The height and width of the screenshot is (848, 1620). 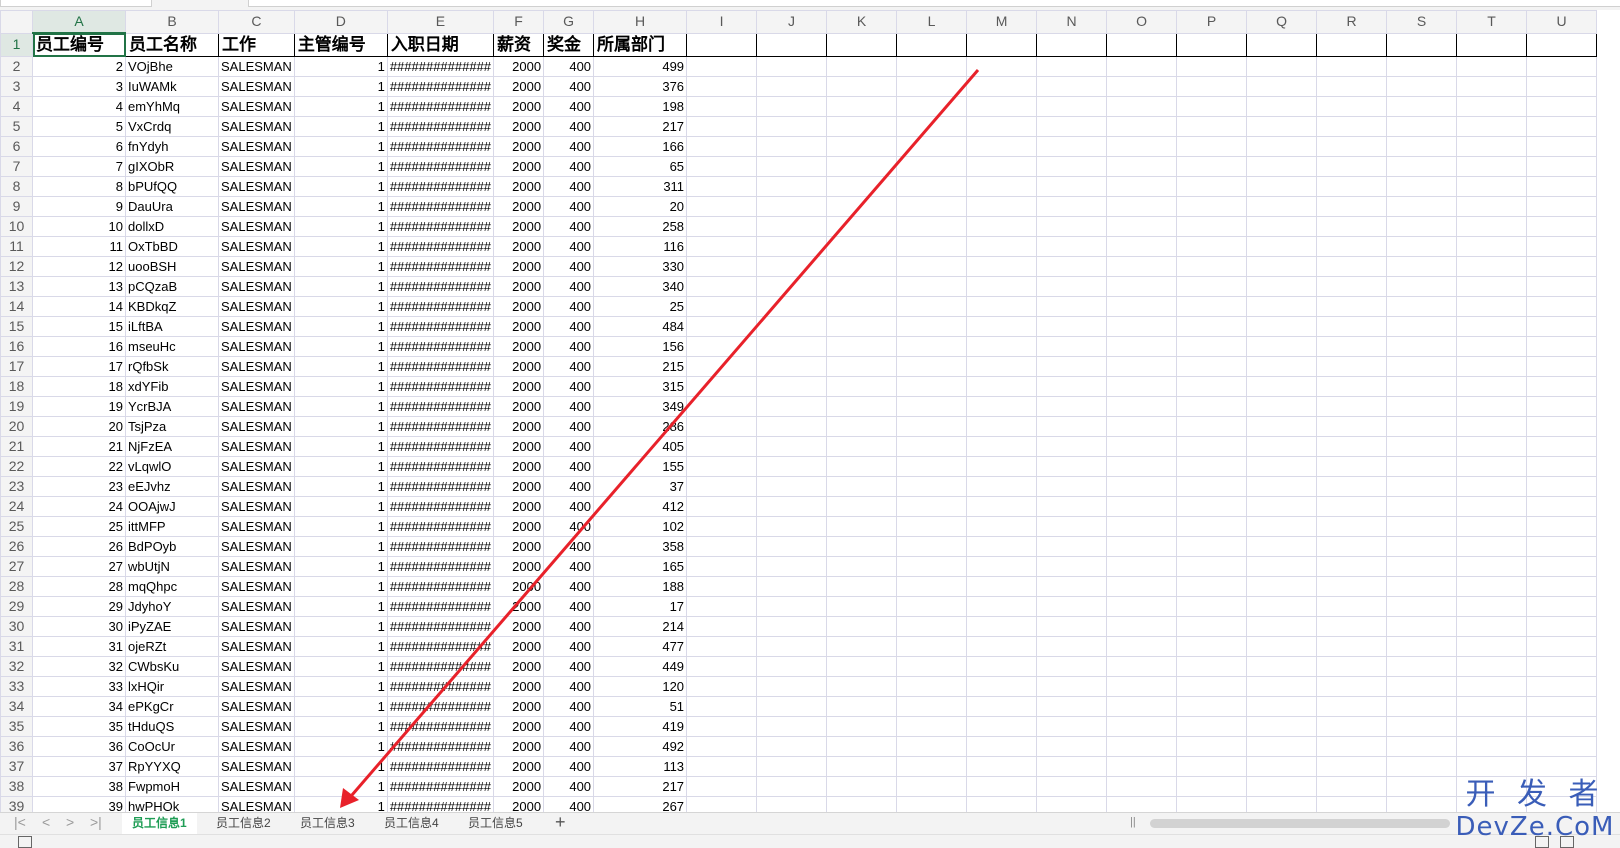 I want to click on row-header: 9, so click(x=16, y=206).